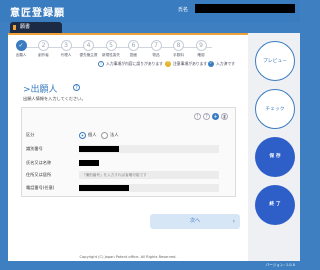 The width and height of the screenshot is (320, 270). Describe the element at coordinates (156, 45) in the screenshot. I see `step-circle: 7` at that location.